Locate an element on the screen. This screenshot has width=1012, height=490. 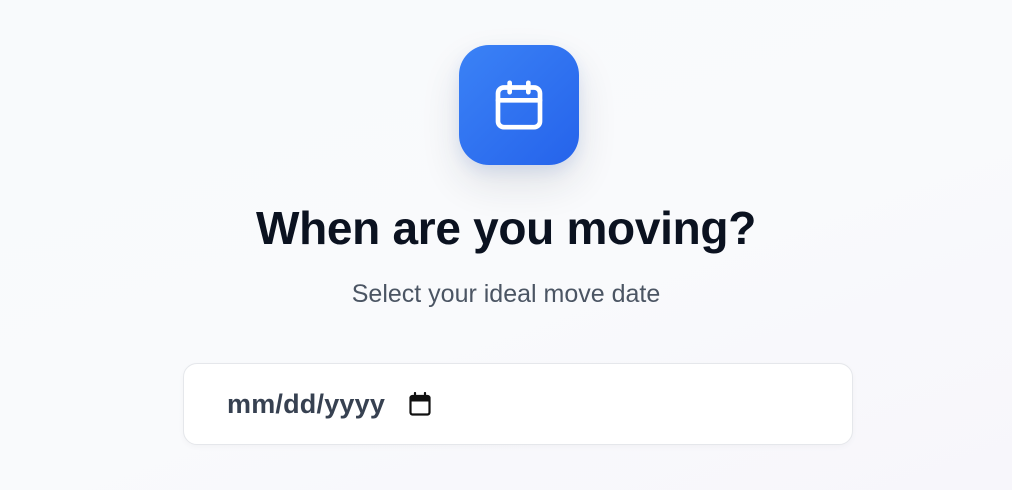
move-date-input: mm/dd/yyyy is located at coordinates (518, 404).